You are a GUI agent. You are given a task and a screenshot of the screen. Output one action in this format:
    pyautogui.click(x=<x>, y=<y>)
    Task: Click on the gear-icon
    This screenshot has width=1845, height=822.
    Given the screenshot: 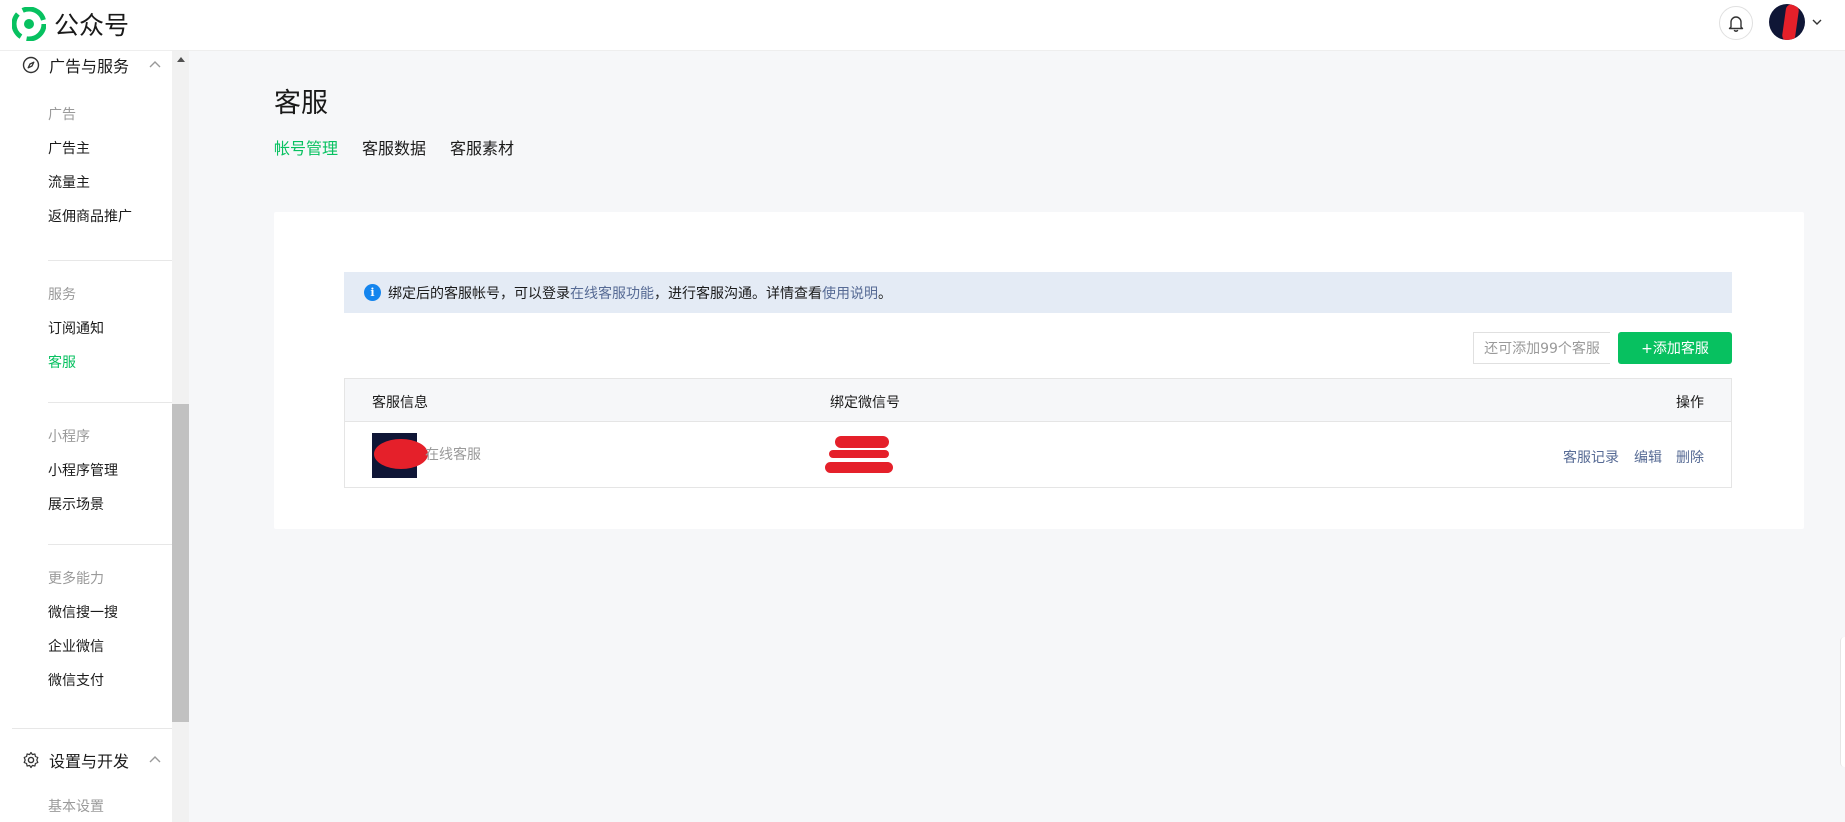 What is the action you would take?
    pyautogui.click(x=31, y=760)
    